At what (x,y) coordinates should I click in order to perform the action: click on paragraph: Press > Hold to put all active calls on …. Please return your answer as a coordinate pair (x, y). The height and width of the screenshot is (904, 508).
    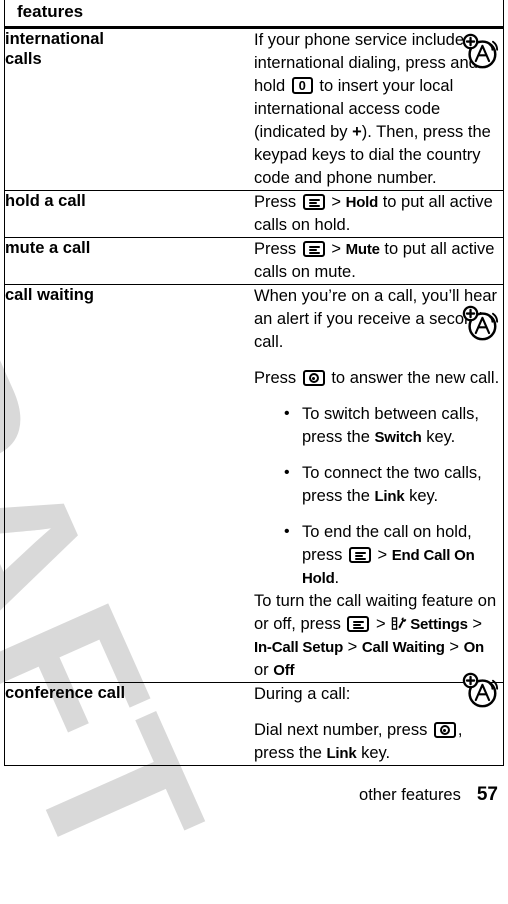
    Looking at the image, I should click on (373, 213).